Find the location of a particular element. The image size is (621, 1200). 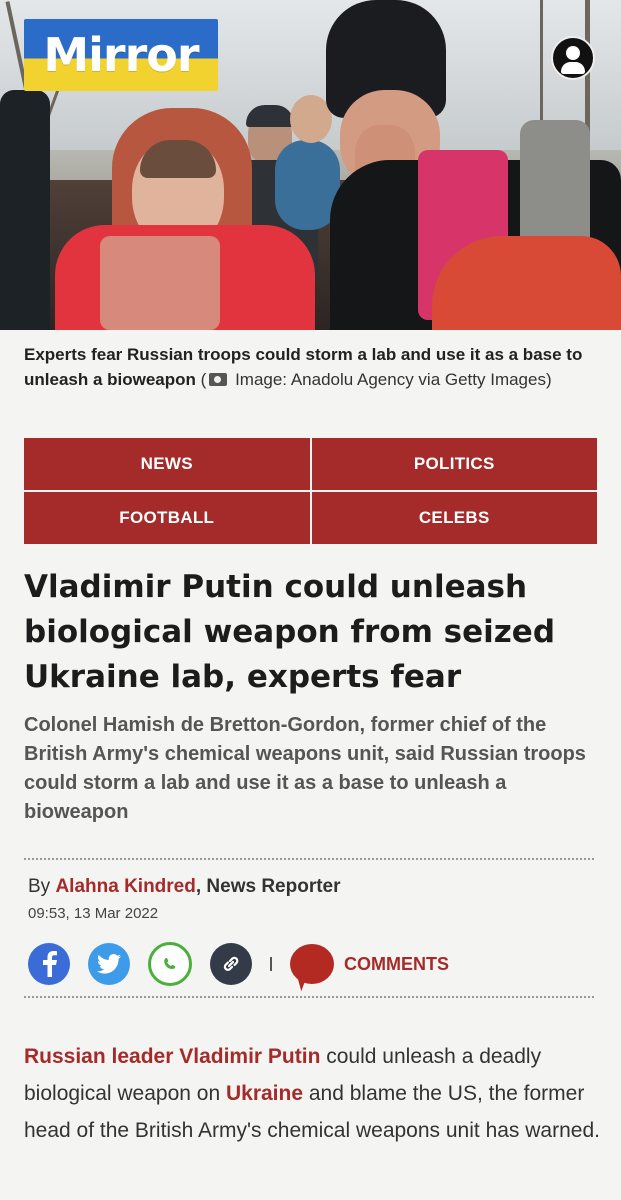

byline-prefix: By is located at coordinates (42, 886).